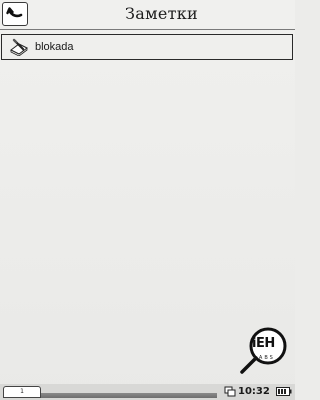 The image size is (320, 400). What do you see at coordinates (147, 29) in the screenshot?
I see `header-divider` at bounding box center [147, 29].